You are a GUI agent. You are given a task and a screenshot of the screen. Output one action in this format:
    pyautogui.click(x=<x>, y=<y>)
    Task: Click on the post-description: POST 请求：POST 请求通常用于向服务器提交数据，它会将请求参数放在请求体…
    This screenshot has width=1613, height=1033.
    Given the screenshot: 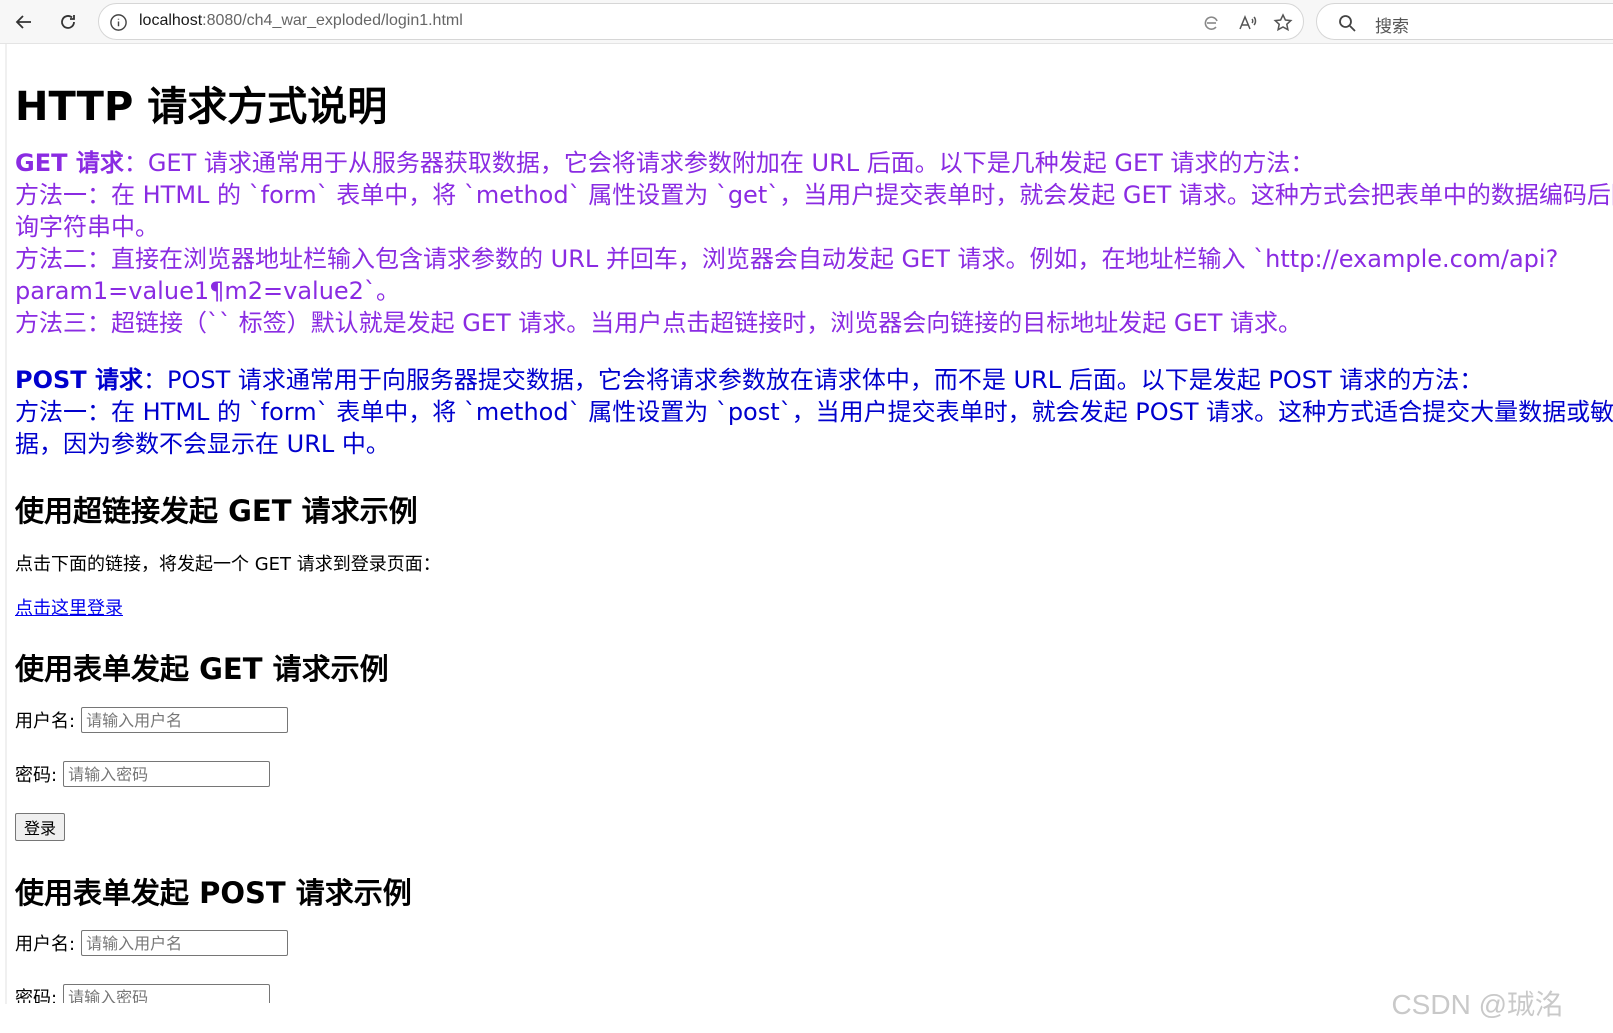 What is the action you would take?
    pyautogui.click(x=814, y=412)
    